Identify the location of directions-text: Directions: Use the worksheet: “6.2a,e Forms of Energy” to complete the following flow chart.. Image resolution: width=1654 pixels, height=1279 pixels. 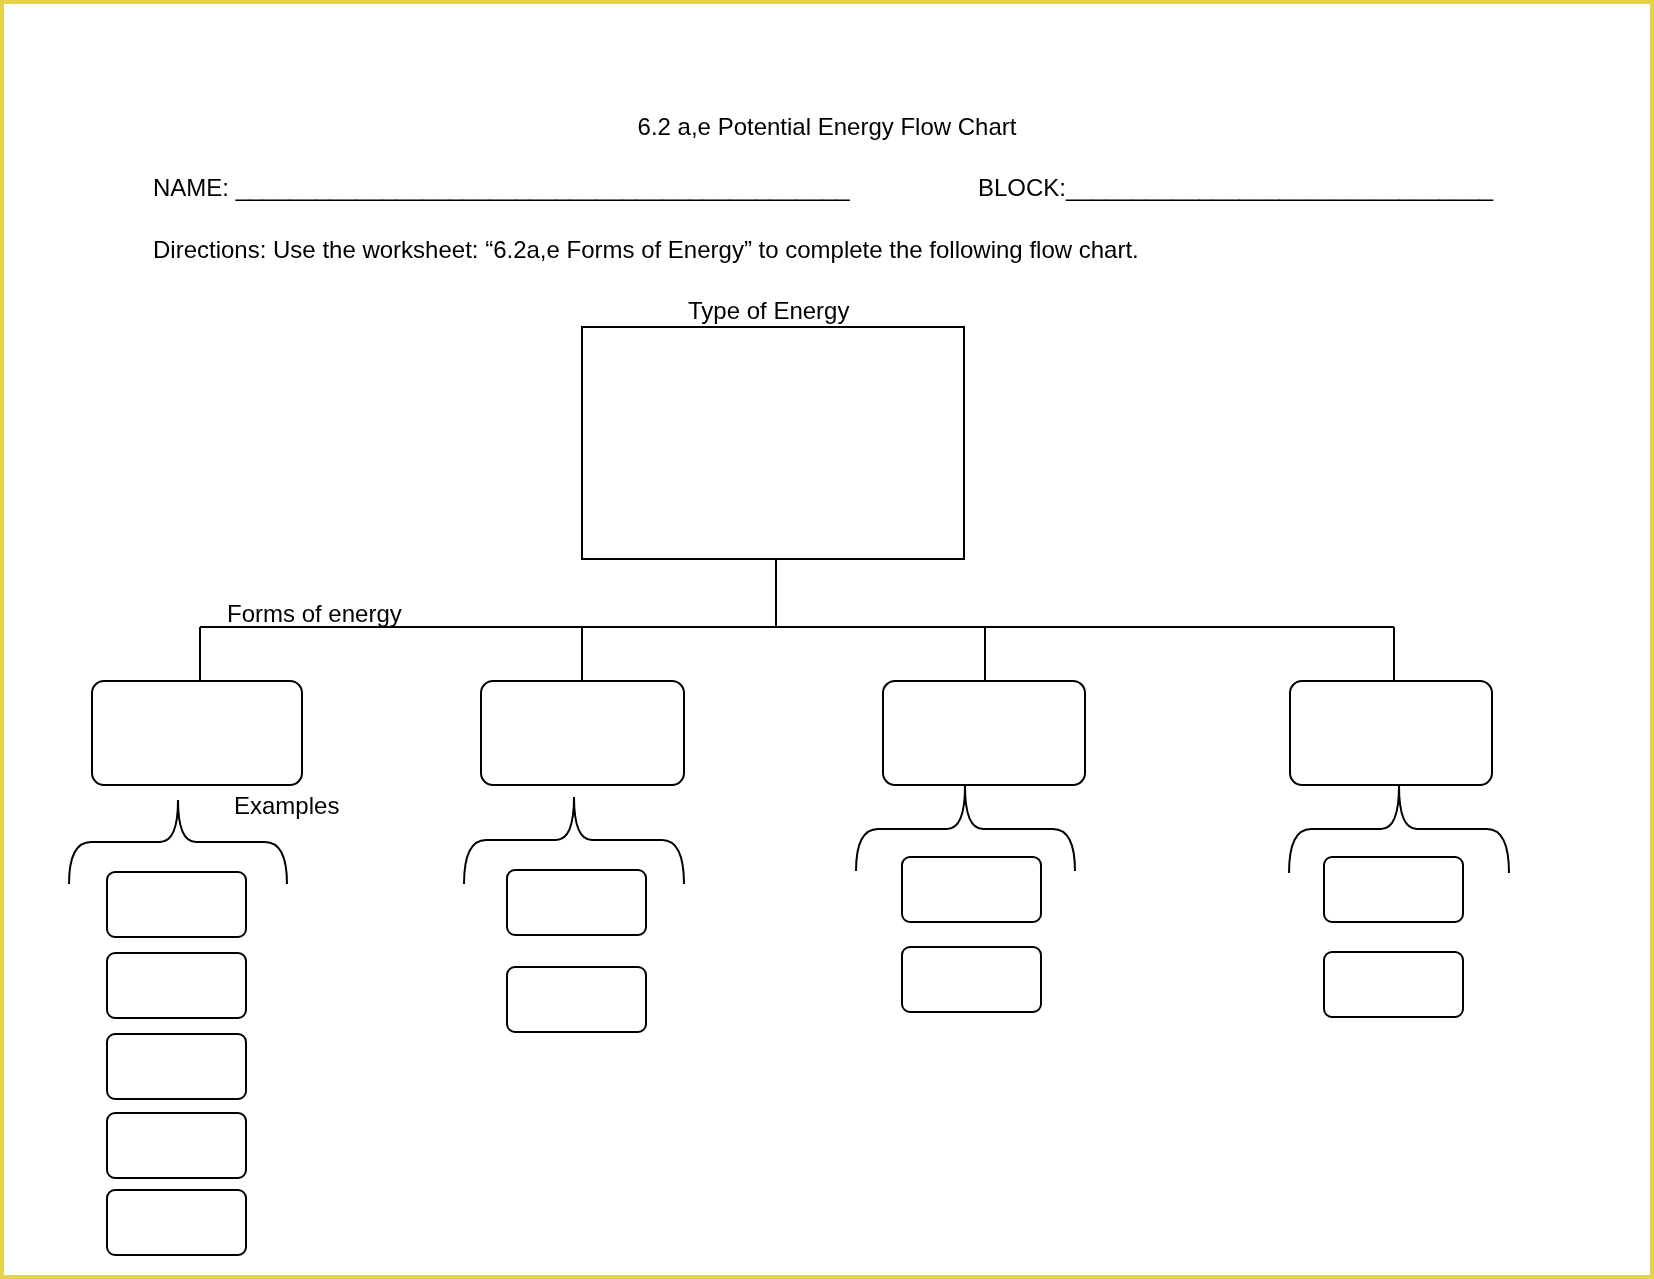
(646, 249).